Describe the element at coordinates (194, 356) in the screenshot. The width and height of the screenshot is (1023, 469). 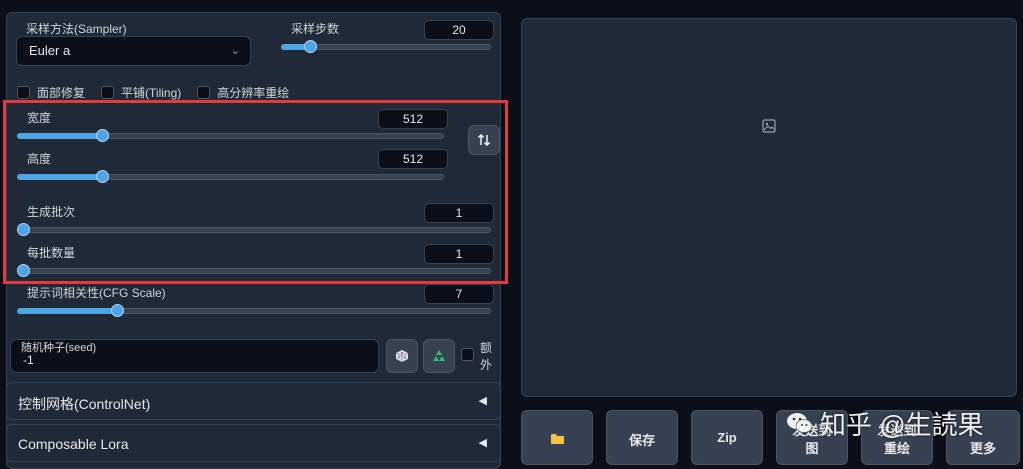
I see `seed-input: 随机种子(seed) -1` at that location.